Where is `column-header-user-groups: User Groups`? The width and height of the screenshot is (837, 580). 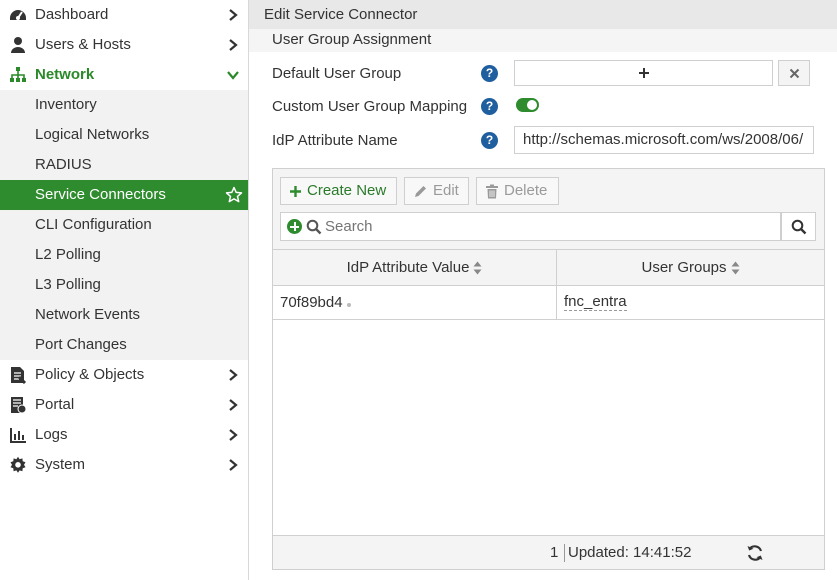
column-header-user-groups: User Groups is located at coordinates (690, 267).